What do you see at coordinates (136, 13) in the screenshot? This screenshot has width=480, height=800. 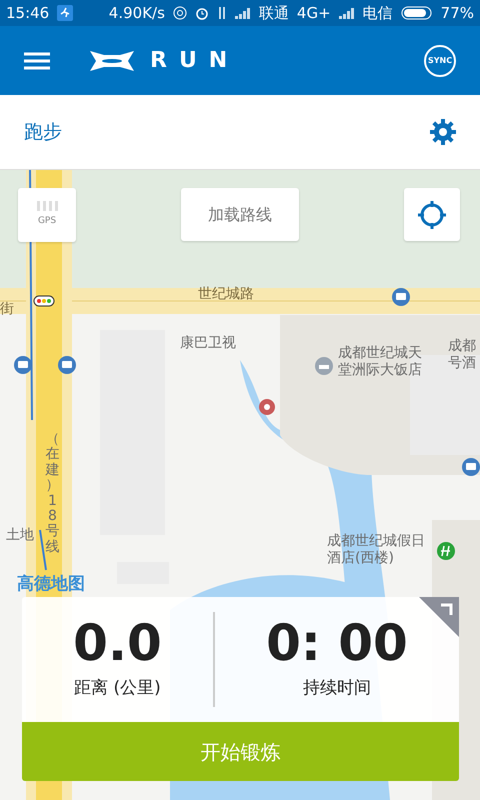 I see `network-speed-text: 4.90K/s` at bounding box center [136, 13].